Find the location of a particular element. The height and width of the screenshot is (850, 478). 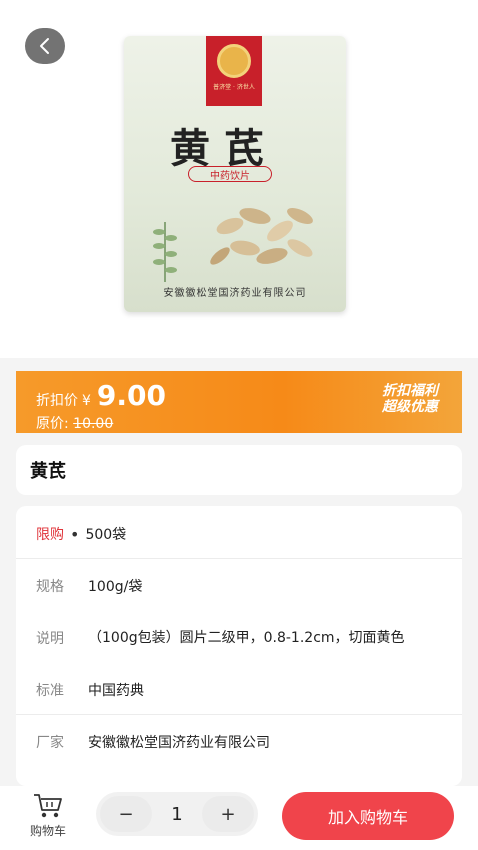

package-tag: 中药饮片 is located at coordinates (230, 174).